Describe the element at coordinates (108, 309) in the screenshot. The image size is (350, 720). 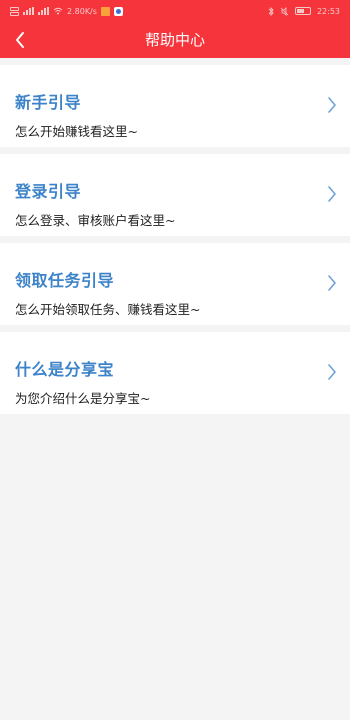
I see `help-item-subtitle: 怎么开始领取任务、赚钱看这里~` at that location.